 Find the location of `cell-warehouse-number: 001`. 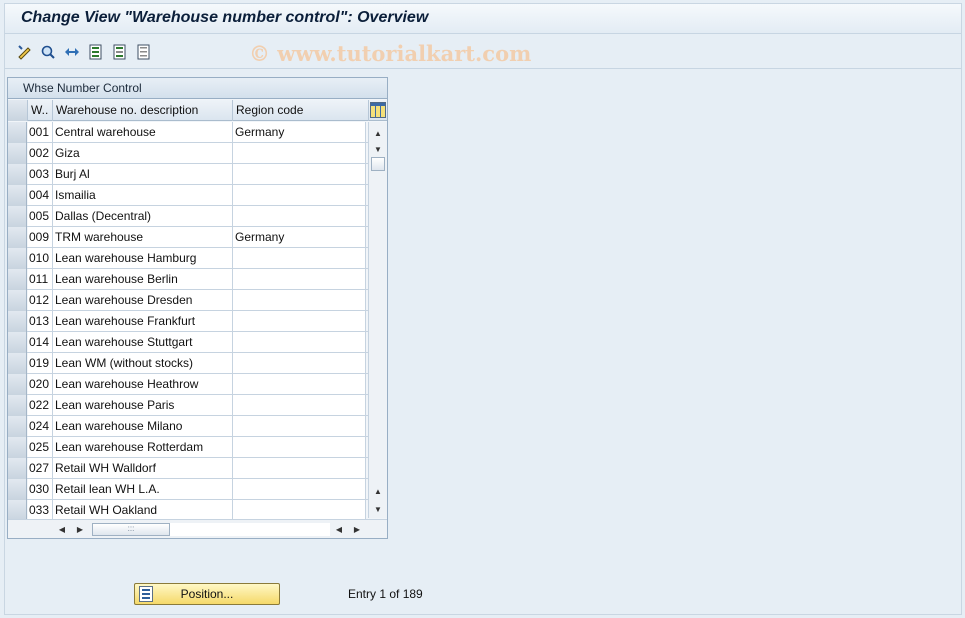

cell-warehouse-number: 001 is located at coordinates (40, 132).